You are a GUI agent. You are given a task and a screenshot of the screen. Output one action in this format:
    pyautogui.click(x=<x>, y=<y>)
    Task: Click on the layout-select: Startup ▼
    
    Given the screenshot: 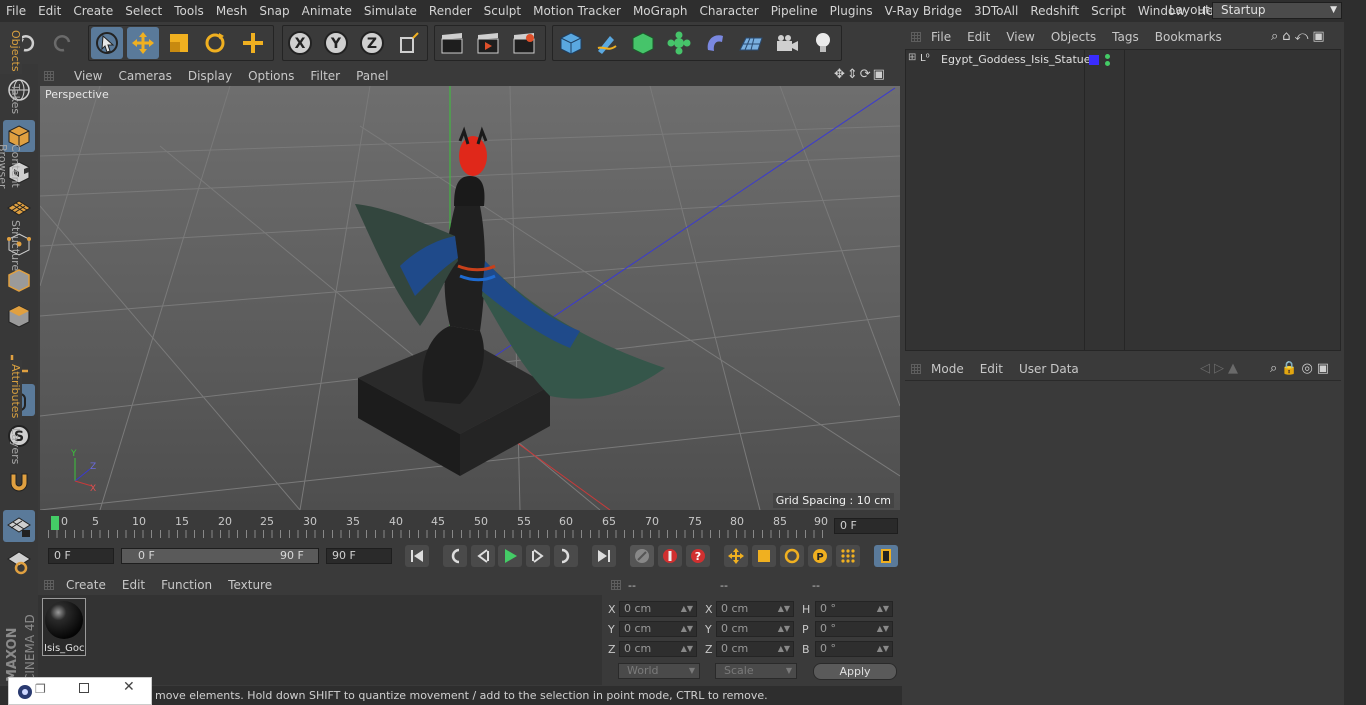 What is the action you would take?
    pyautogui.click(x=1277, y=10)
    